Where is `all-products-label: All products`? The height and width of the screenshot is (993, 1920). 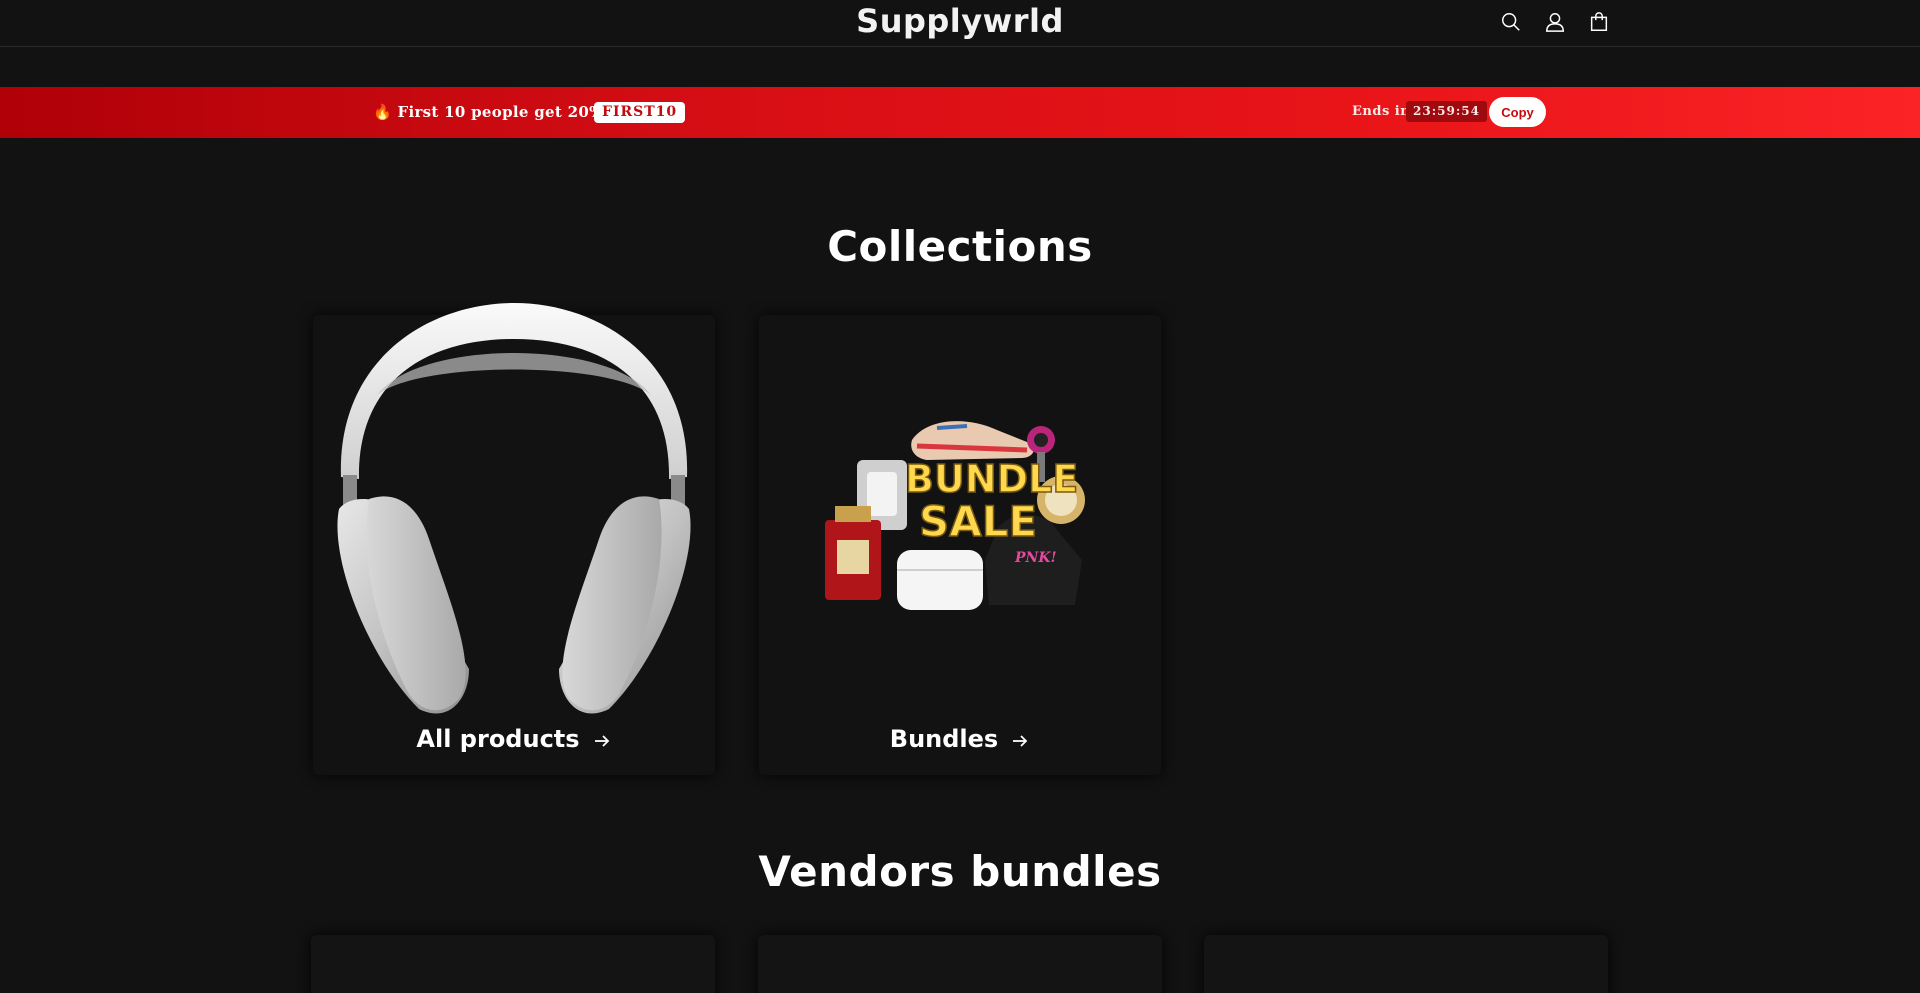 all-products-label: All products is located at coordinates (498, 739).